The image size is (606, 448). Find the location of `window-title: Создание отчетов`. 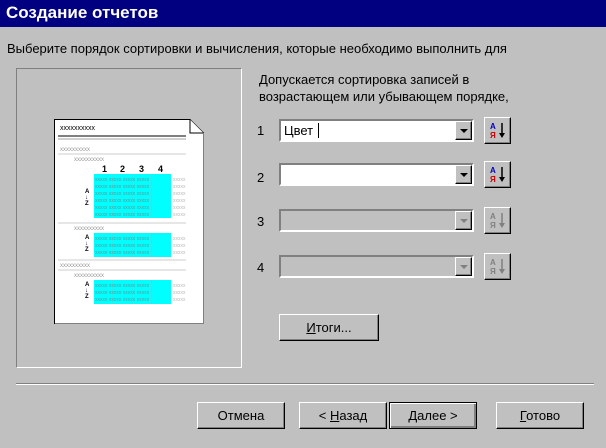

window-title: Создание отчетов is located at coordinates (303, 13).